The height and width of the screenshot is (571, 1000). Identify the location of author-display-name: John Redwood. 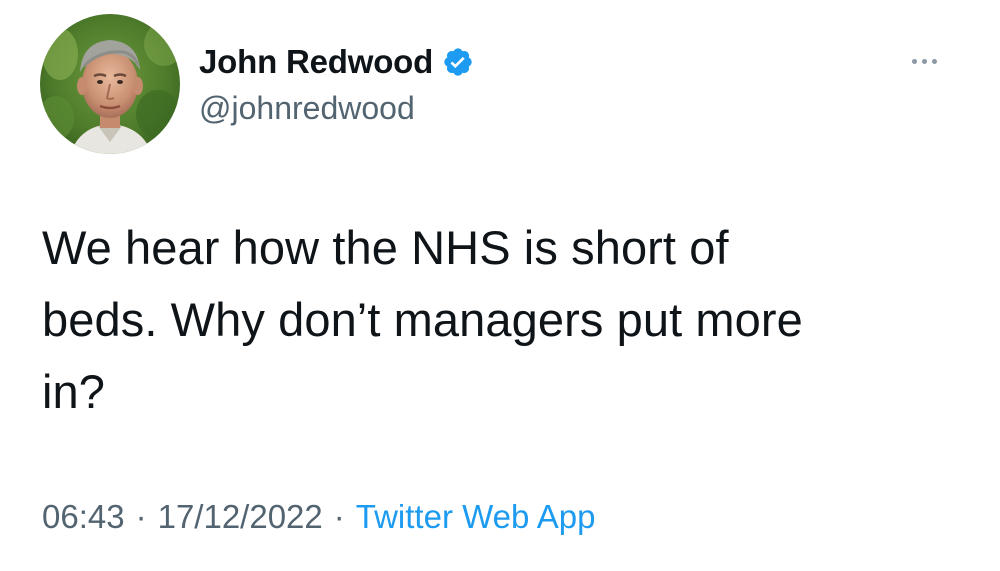
(316, 62).